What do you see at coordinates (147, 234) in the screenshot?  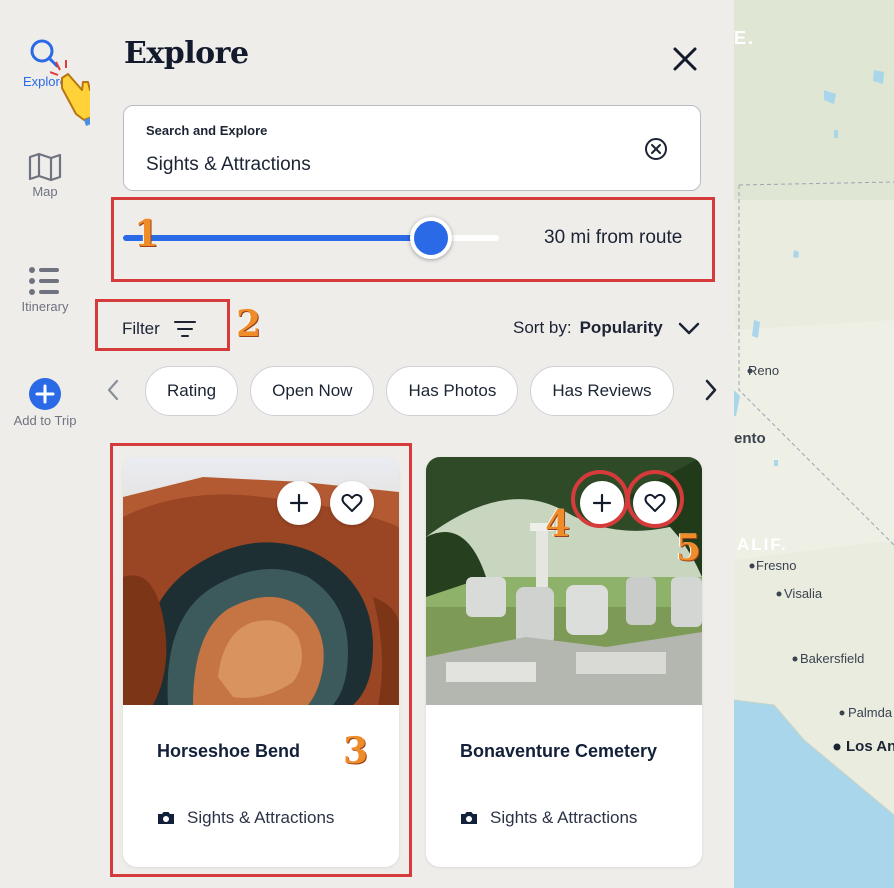 I see `annotation-number-1: 1` at bounding box center [147, 234].